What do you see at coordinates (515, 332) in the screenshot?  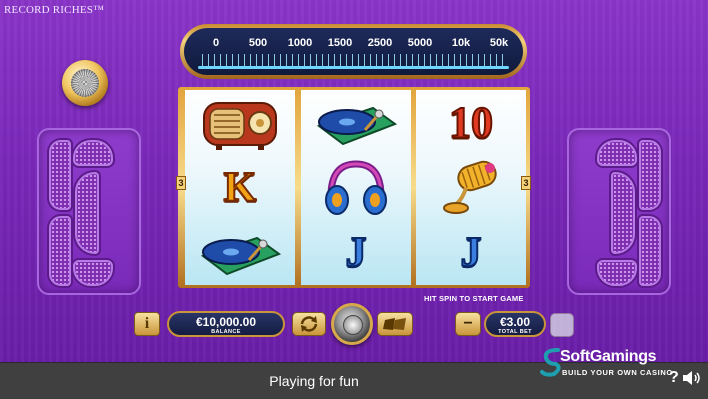 I see `bet-label: TOTAL BET` at bounding box center [515, 332].